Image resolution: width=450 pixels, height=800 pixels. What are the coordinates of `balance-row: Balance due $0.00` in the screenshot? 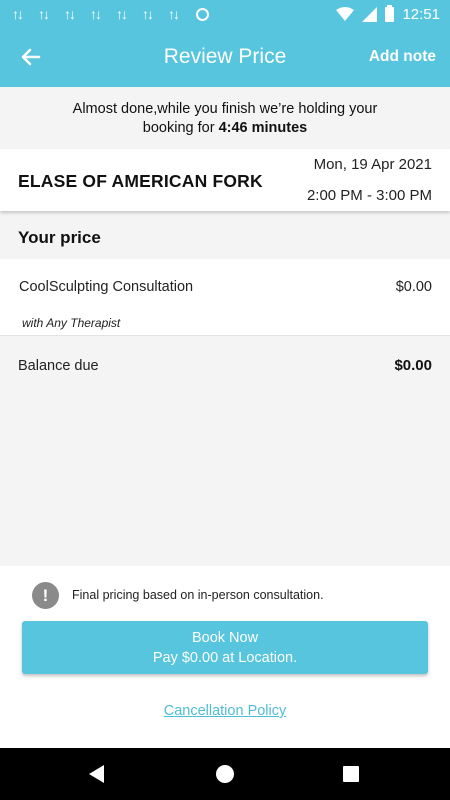 It's located at (225, 365).